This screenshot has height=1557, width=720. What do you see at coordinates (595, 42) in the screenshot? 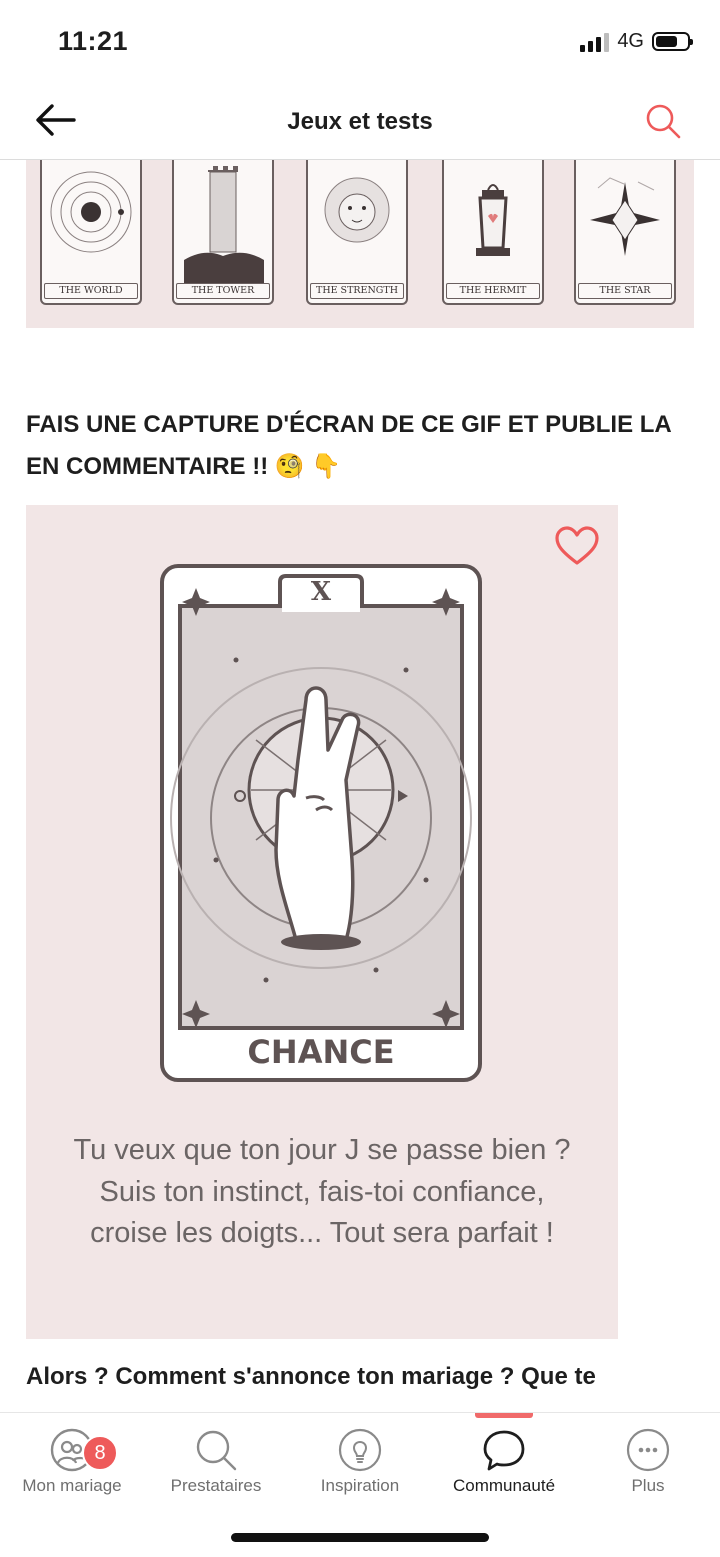
I see `signal-icon` at bounding box center [595, 42].